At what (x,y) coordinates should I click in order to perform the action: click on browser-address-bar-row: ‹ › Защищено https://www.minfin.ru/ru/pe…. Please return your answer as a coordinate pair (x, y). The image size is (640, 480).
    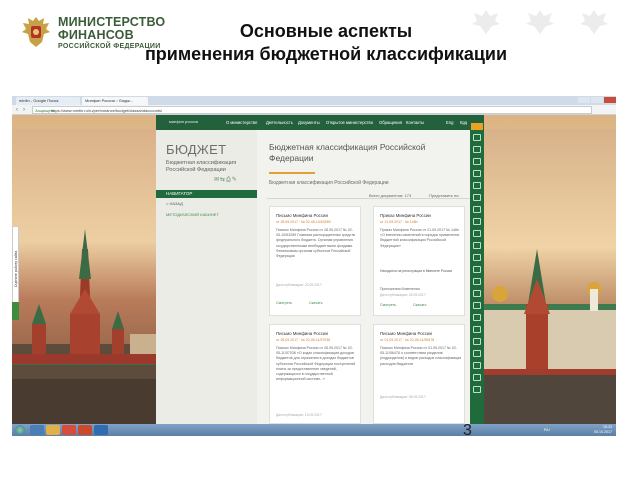
    Looking at the image, I should click on (314, 110).